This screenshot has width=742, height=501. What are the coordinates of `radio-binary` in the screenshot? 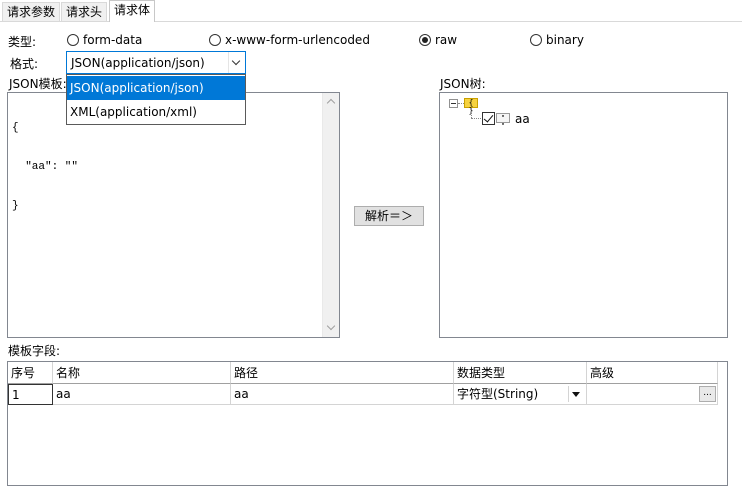 It's located at (536, 40).